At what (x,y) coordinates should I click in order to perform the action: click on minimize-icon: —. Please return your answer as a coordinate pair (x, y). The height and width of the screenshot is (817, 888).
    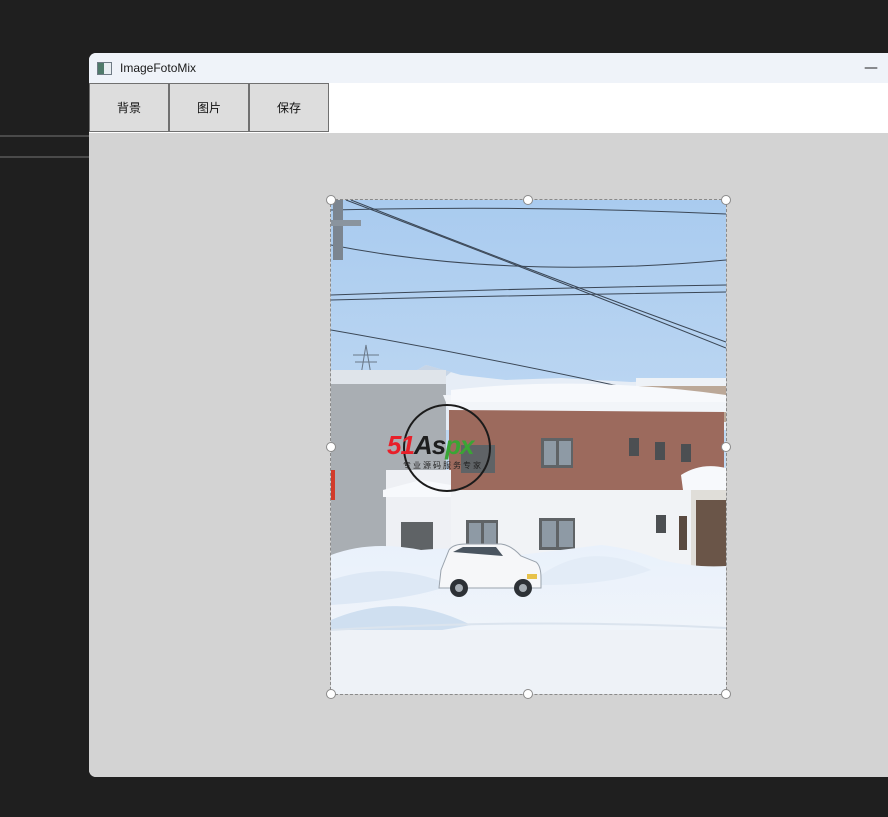
    Looking at the image, I should click on (871, 68).